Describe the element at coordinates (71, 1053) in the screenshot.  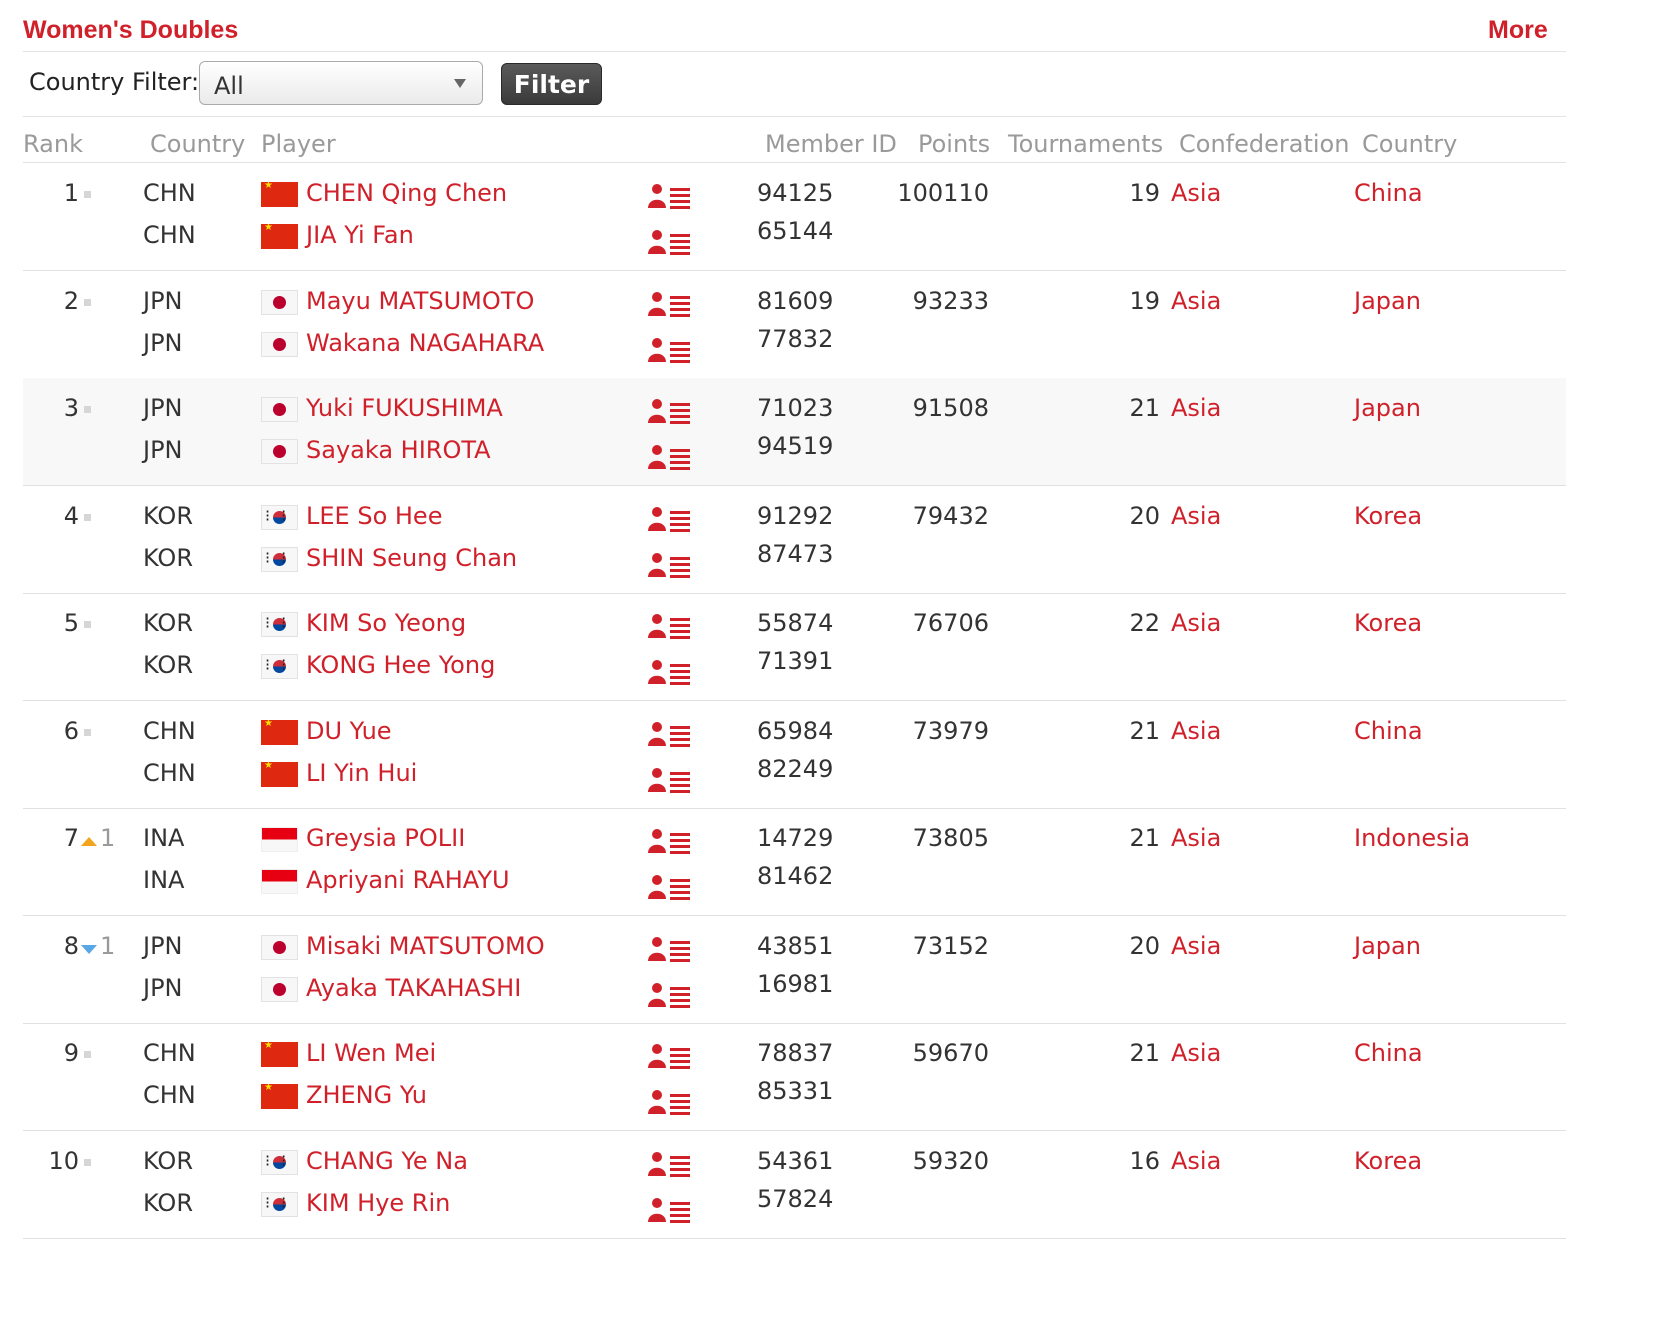
I see `rank-value: 9` at that location.